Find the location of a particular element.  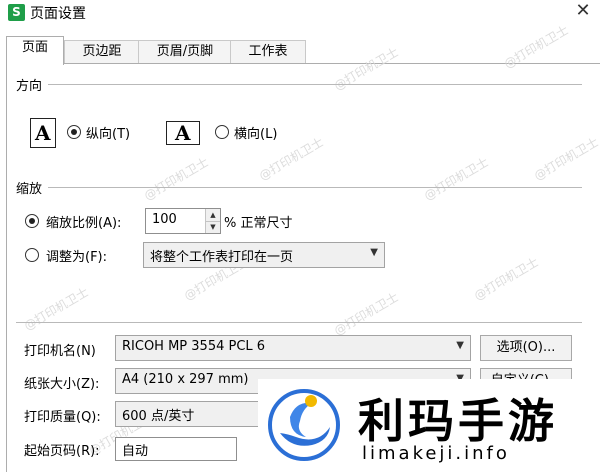

wps-sheet-app-icon: S is located at coordinates (16, 12).